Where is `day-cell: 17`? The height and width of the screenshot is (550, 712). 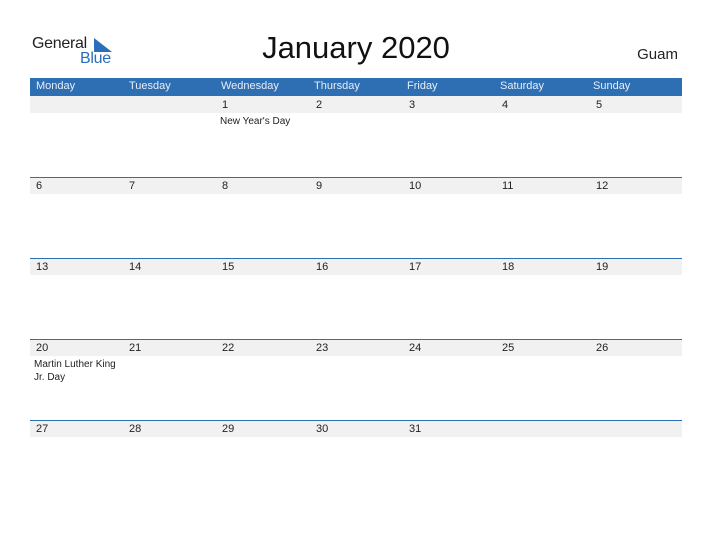
day-cell: 17 is located at coordinates (449, 298).